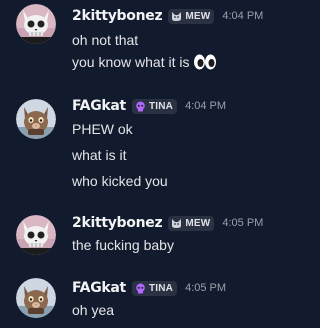 The image size is (320, 328). Describe the element at coordinates (99, 155) in the screenshot. I see `message-text: what is it` at that location.